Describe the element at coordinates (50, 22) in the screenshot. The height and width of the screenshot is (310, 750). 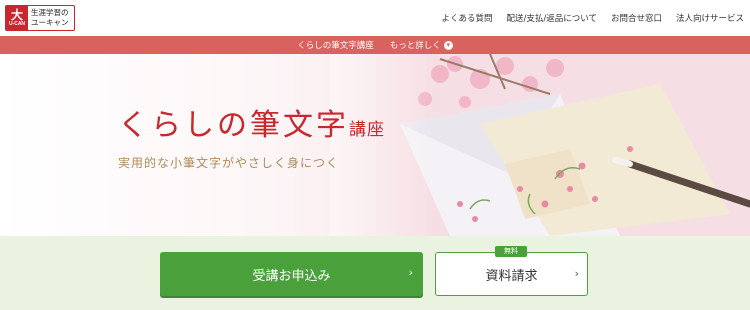
I see `logo-line-2: ユーキャン` at that location.